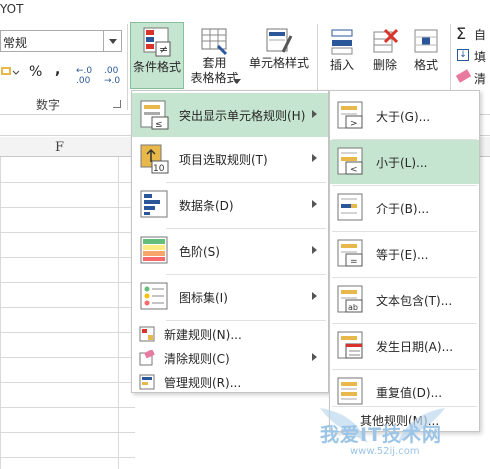 This screenshot has height=469, width=490. Describe the element at coordinates (381, 435) in the screenshot. I see `watermark-text: 我爱IT技术网` at that location.